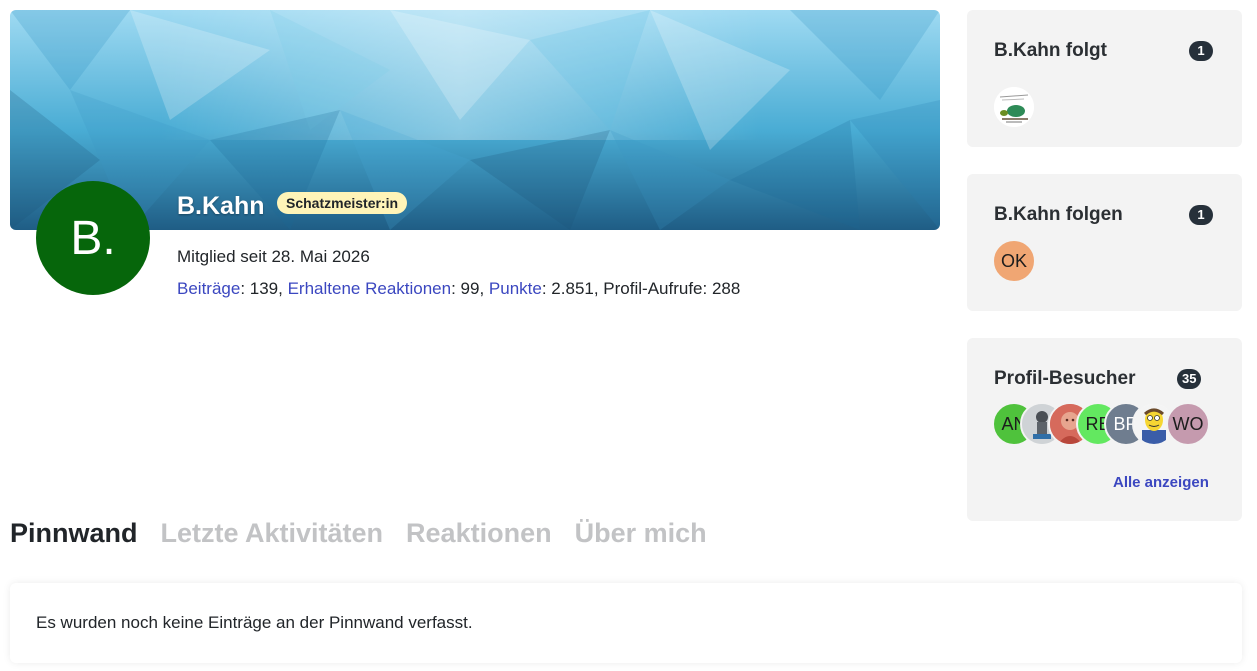 The width and height of the screenshot is (1257, 671). What do you see at coordinates (641, 533) in the screenshot?
I see `tab-ueber-mich: Über mich` at bounding box center [641, 533].